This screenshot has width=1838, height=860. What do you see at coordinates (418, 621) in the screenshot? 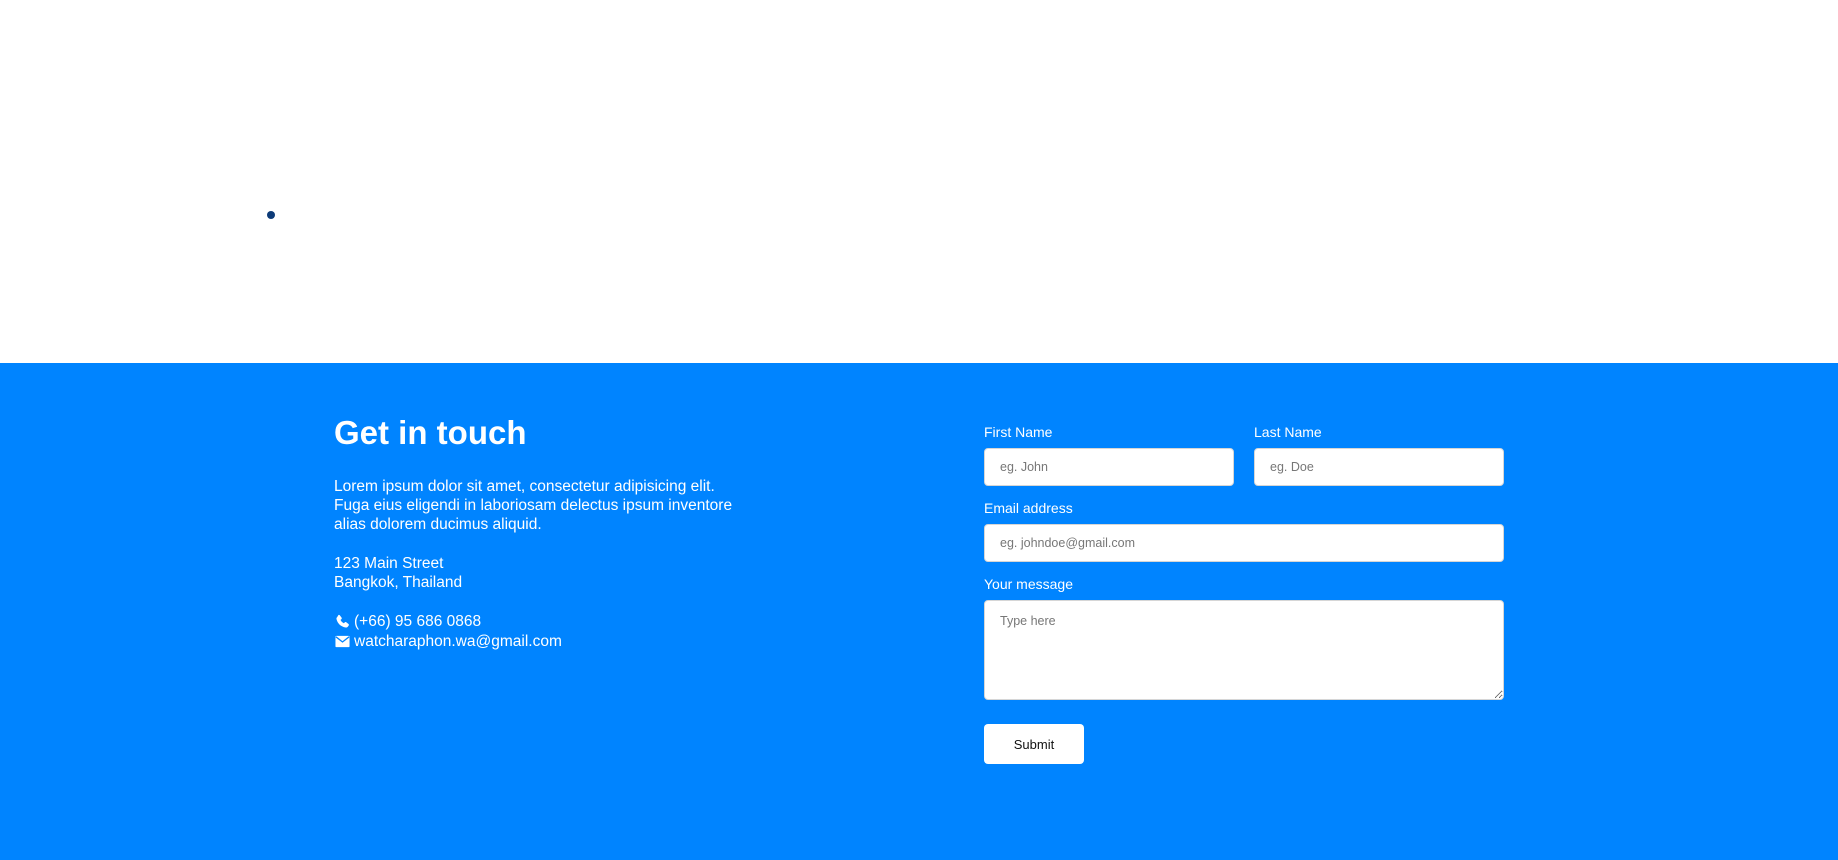
I see `phone-text: (+66) 95 686 0868` at bounding box center [418, 621].